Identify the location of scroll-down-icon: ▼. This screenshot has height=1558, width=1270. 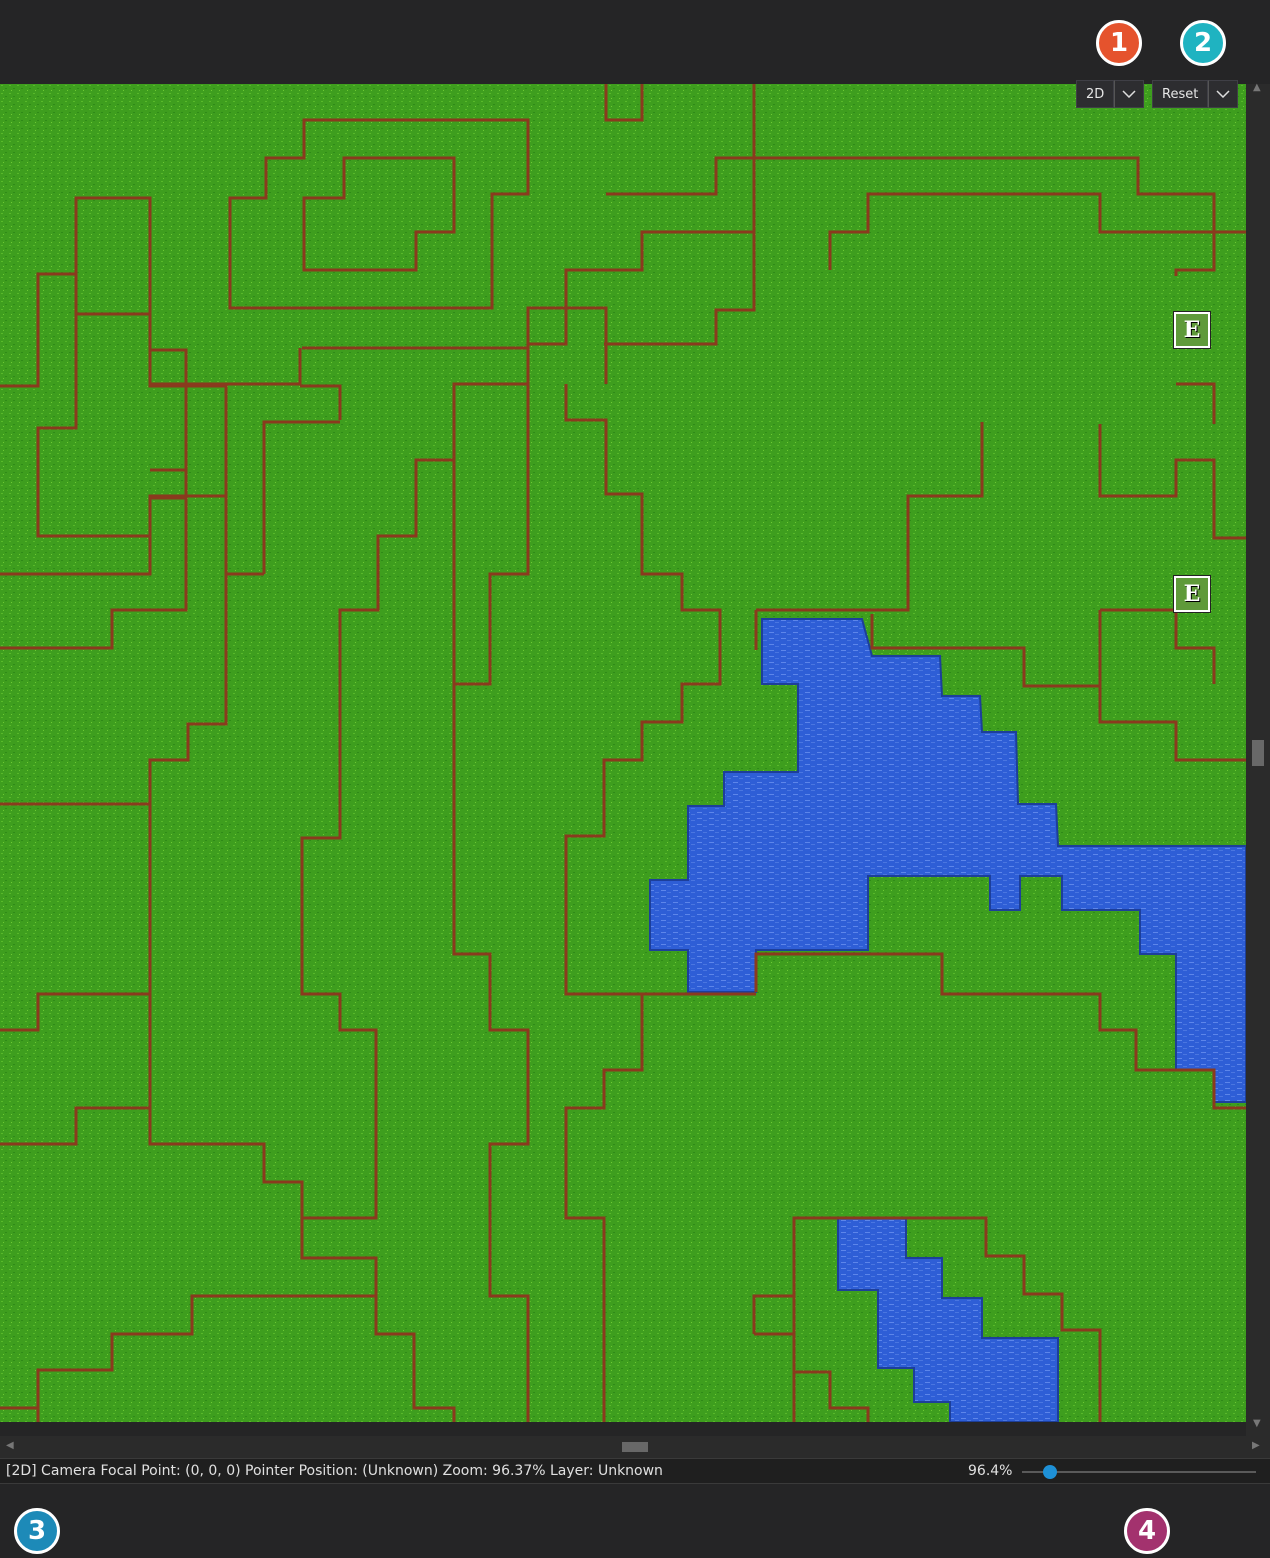
(1257, 1423).